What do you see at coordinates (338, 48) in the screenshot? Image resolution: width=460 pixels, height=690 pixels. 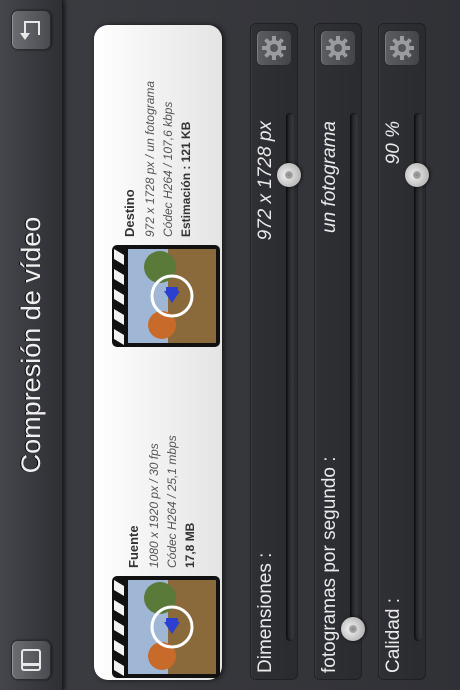 I see `fps-settings-button` at bounding box center [338, 48].